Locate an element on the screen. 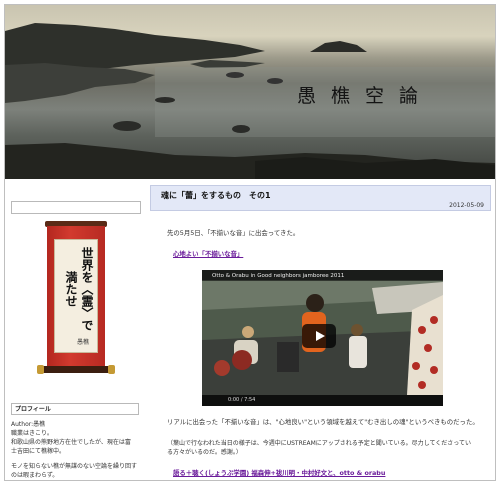 This screenshot has height=481, width=500. post-link: 心地よい「不揃いな音」 is located at coordinates (208, 253).